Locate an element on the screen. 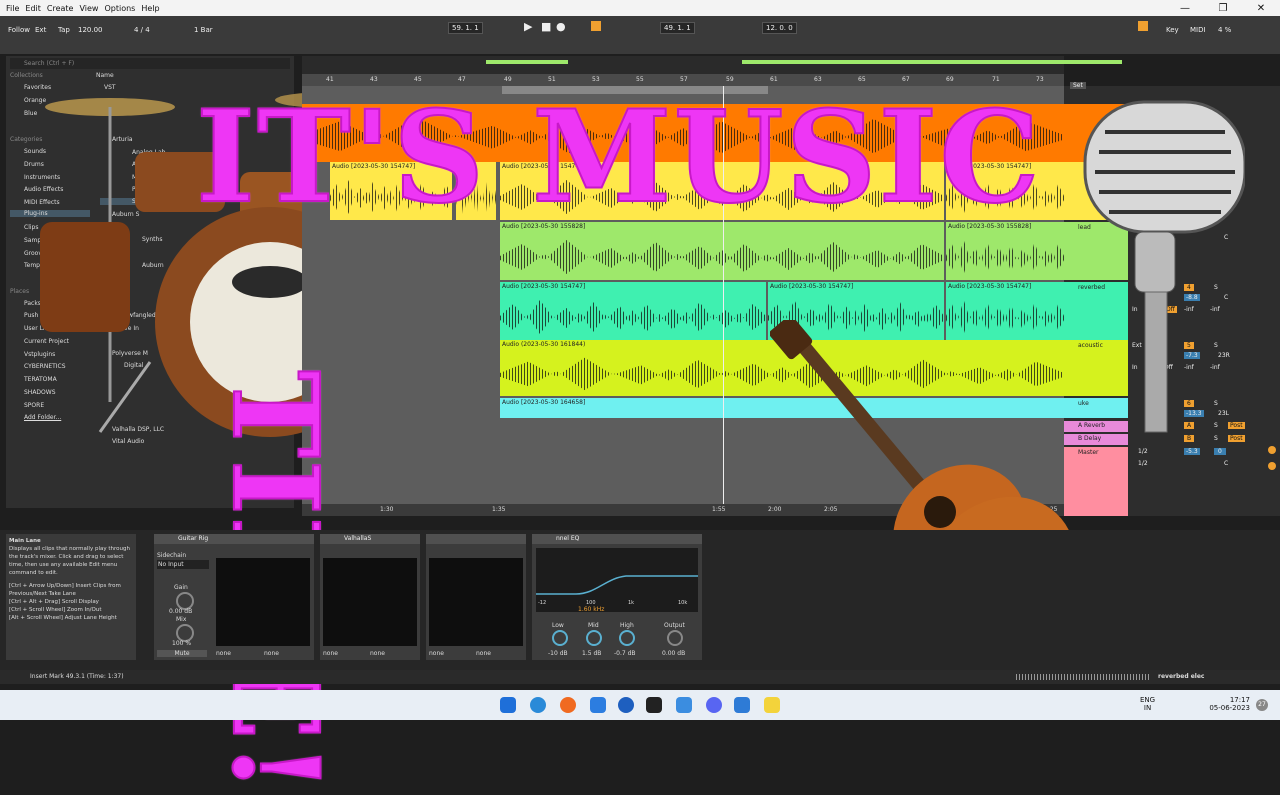  audio-clip: Audio [2023-05-30 154747] is located at coordinates (633, 311).